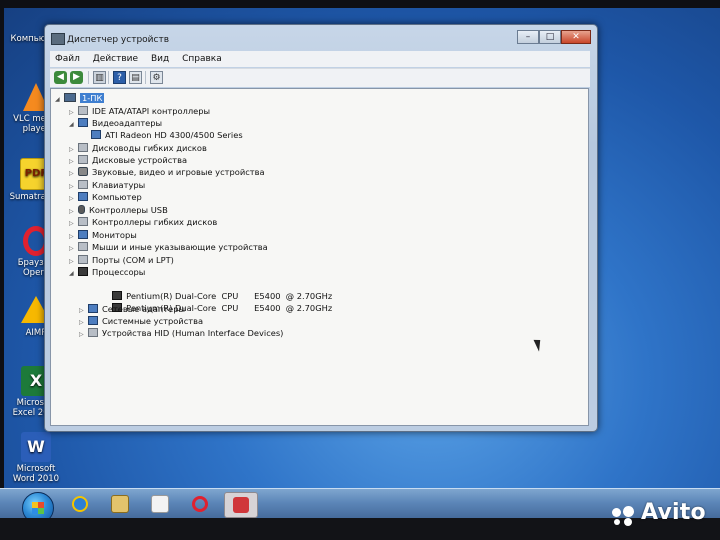  I want to click on tree-category: ▷ Порты (COM и LPT), so click(121, 260).